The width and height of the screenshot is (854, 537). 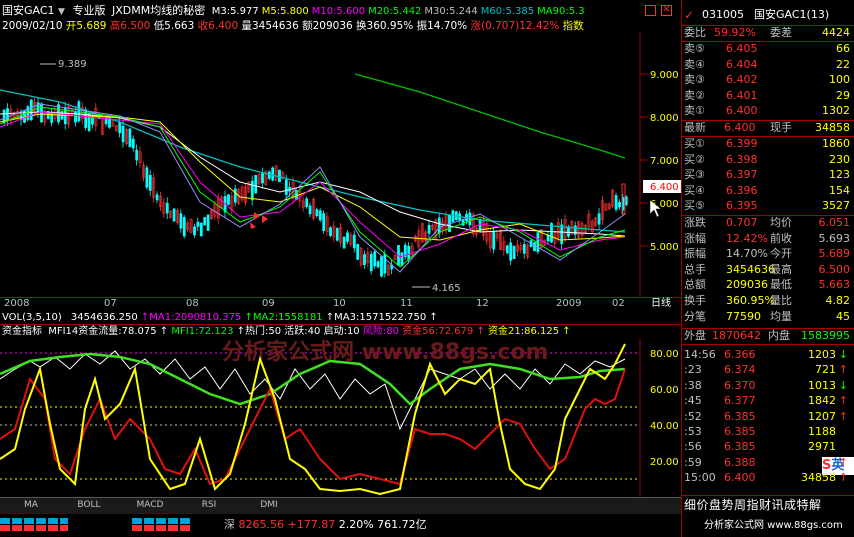 What do you see at coordinates (822, 416) in the screenshot?
I see `tick-volume: 1207` at bounding box center [822, 416].